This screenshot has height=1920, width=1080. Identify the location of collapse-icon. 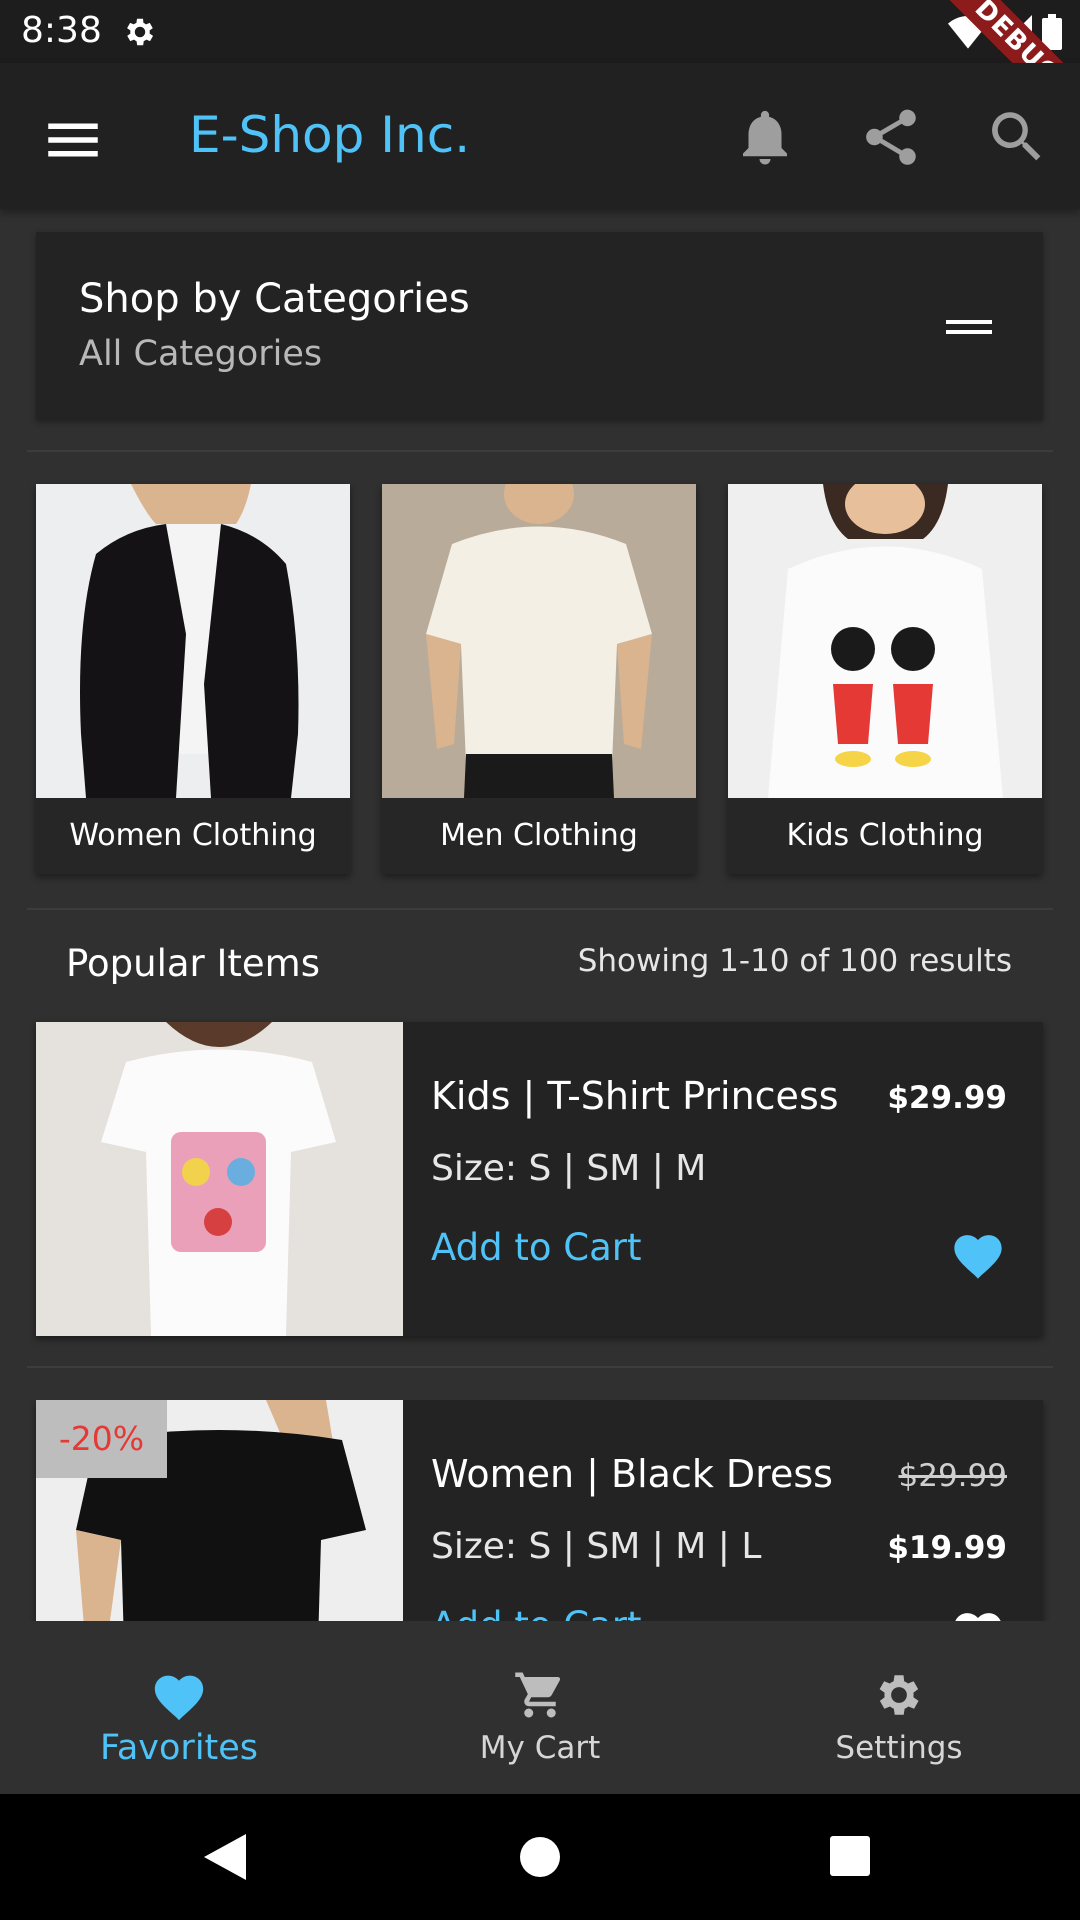
(969, 327).